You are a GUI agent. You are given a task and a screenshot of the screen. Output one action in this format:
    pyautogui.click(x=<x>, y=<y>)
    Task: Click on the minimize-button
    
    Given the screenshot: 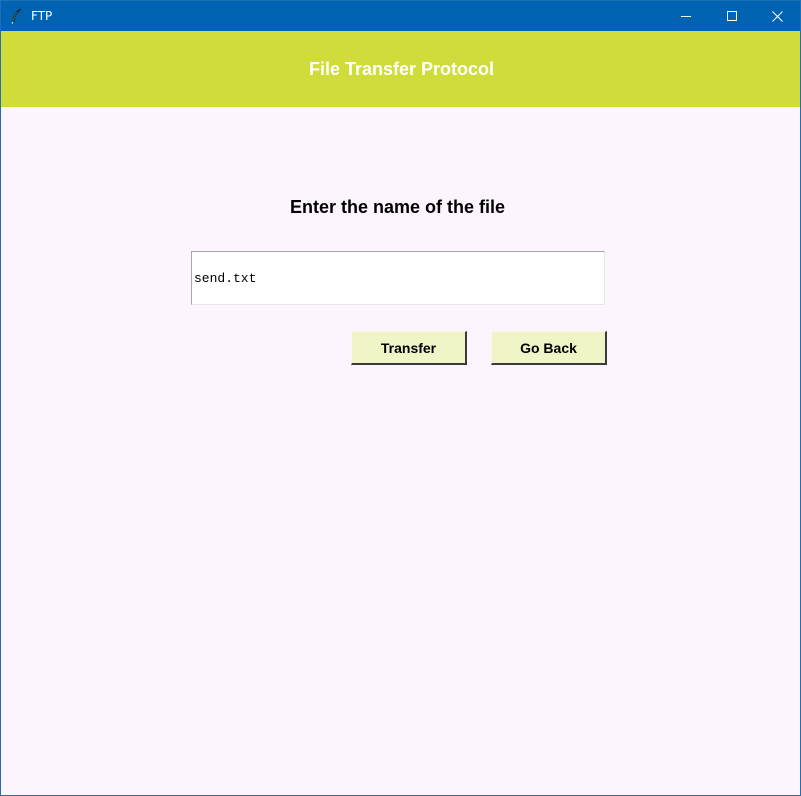 What is the action you would take?
    pyautogui.click(x=686, y=16)
    